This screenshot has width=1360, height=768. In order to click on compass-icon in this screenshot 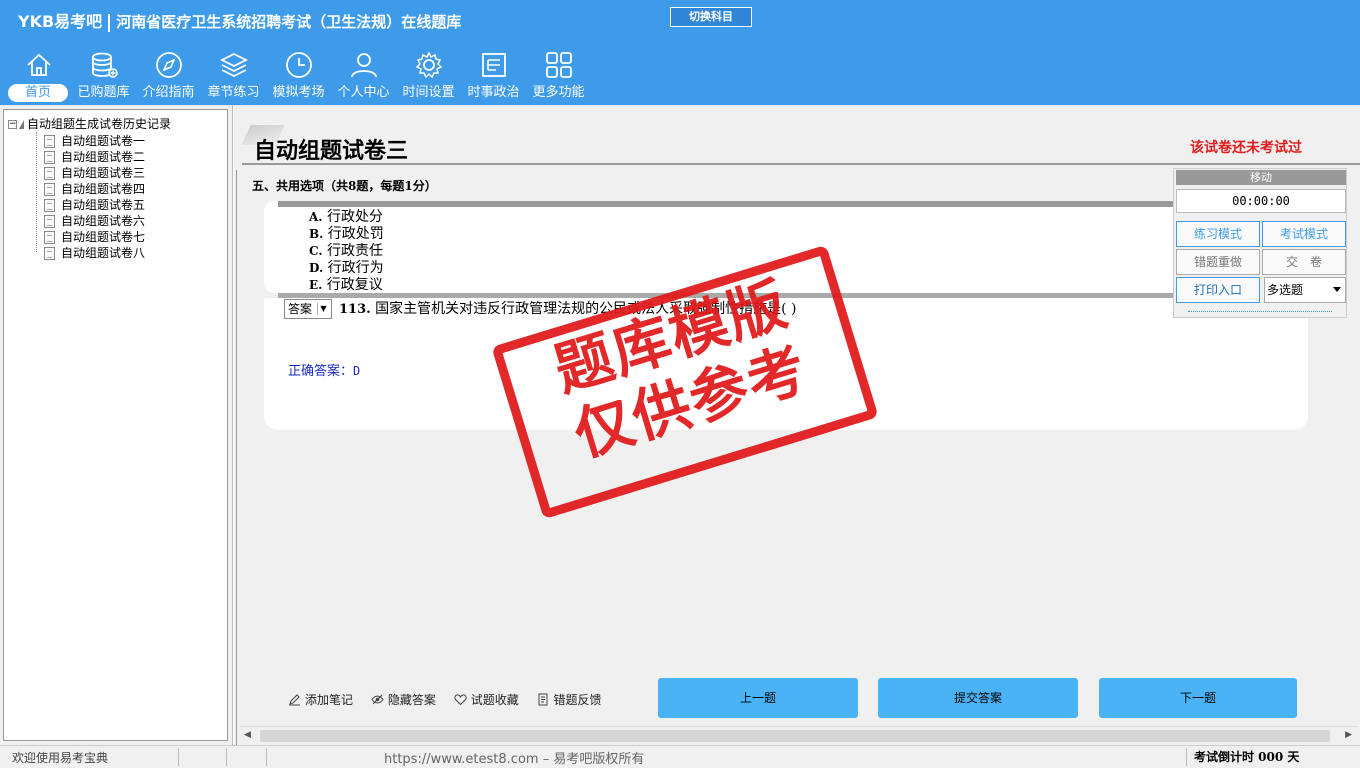, I will do `click(169, 65)`.